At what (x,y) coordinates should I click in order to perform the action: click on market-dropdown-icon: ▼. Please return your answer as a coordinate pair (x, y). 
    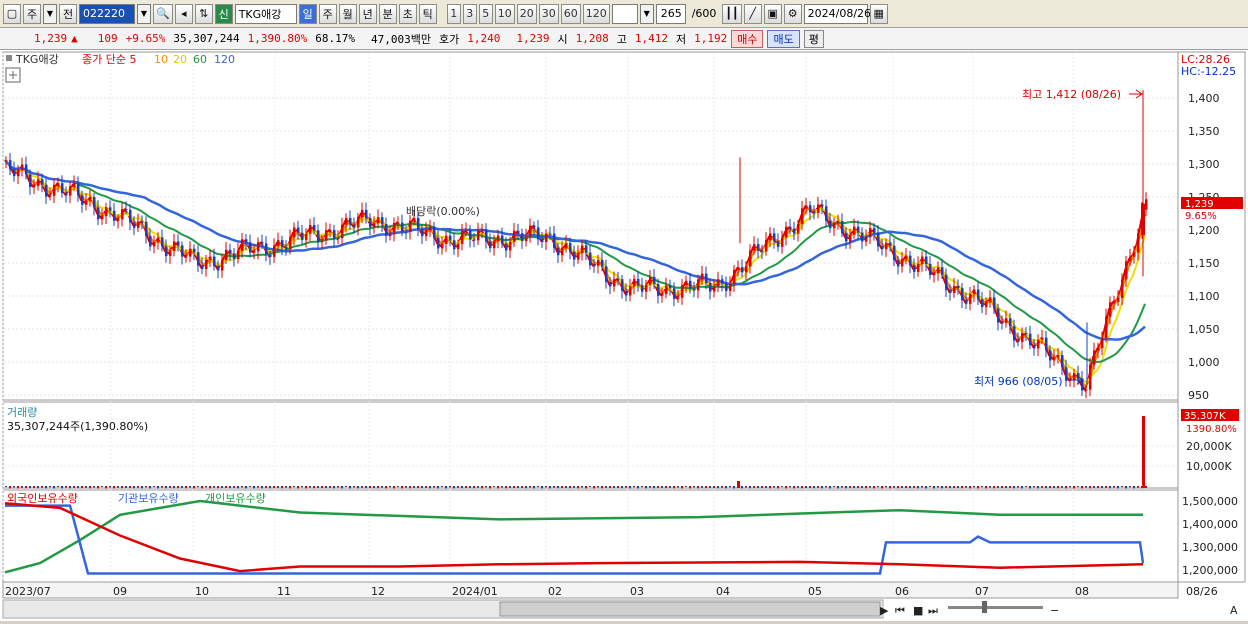
    Looking at the image, I should click on (50, 13).